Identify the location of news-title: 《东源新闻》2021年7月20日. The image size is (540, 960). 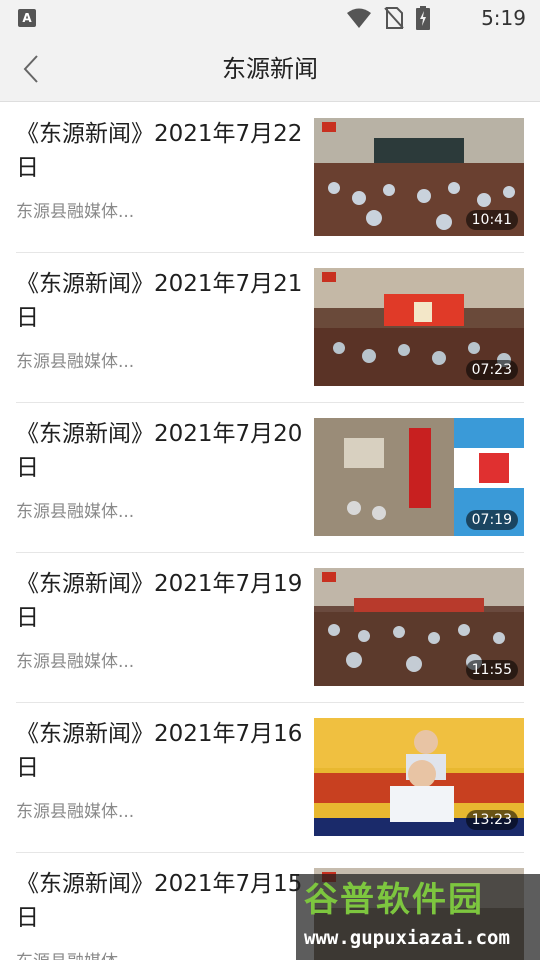
(159, 451).